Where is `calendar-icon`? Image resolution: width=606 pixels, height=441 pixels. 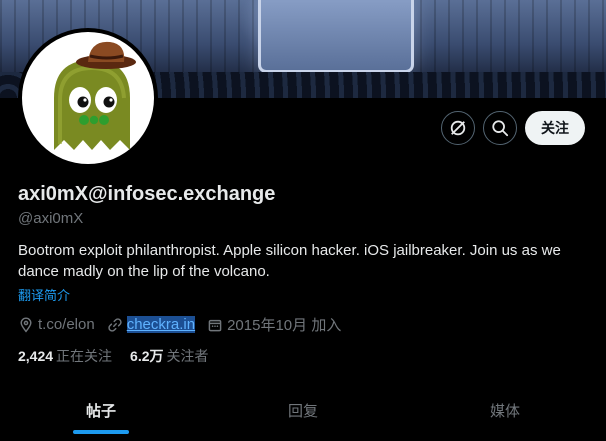 calendar-icon is located at coordinates (215, 325).